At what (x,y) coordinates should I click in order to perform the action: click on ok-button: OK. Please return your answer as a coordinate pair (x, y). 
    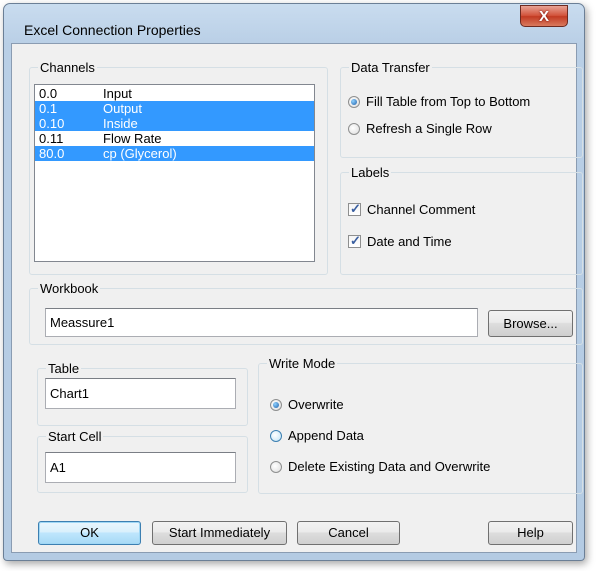
    Looking at the image, I should click on (89, 533).